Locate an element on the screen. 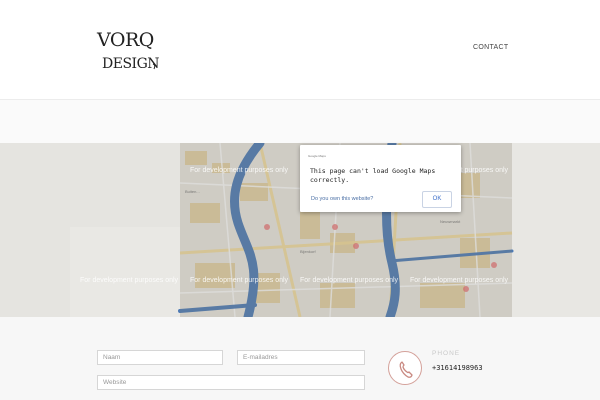 This screenshot has height=400, width=600. logo-line1: VORQ is located at coordinates (125, 40).